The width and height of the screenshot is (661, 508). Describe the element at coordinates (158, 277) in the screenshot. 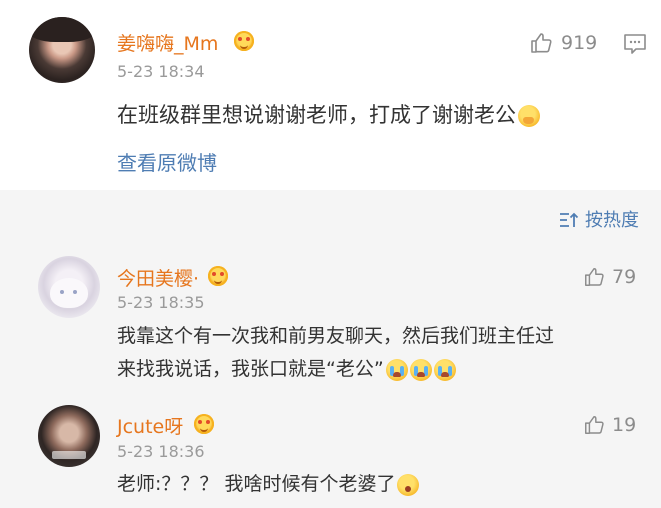

I see `username: 今田美樱·` at that location.